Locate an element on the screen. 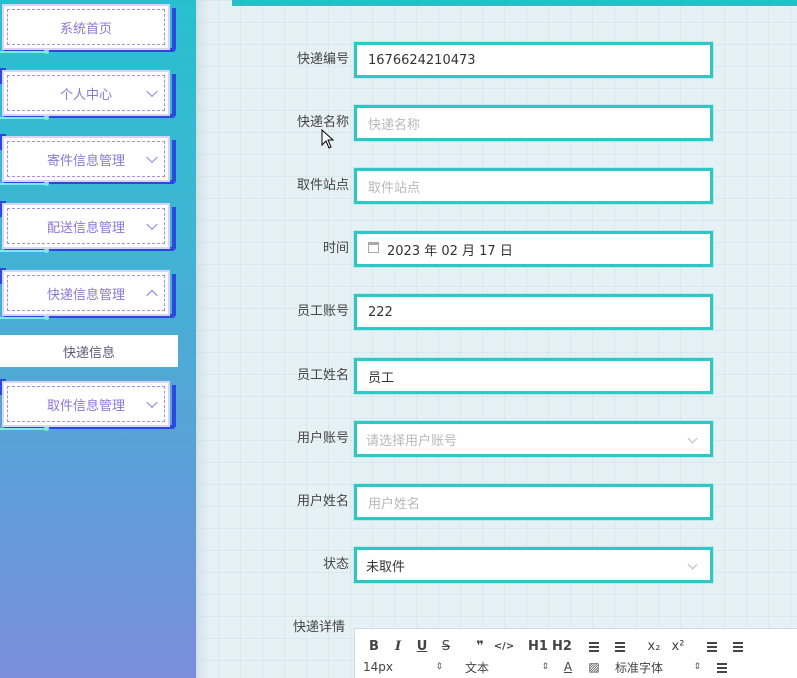 Image resolution: width=797 pixels, height=678 pixels. sidebar-subitem-express-info: 快递信息 is located at coordinates (89, 351).